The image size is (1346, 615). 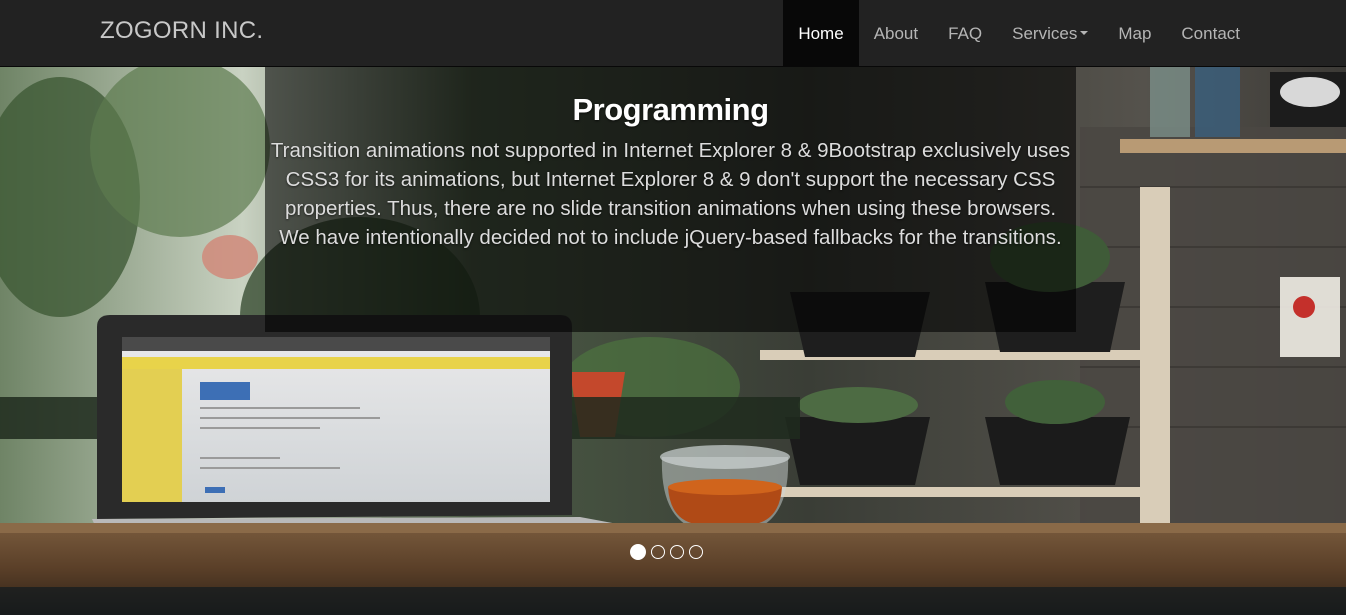 I want to click on nav-item-contact: Contact, so click(x=1210, y=33).